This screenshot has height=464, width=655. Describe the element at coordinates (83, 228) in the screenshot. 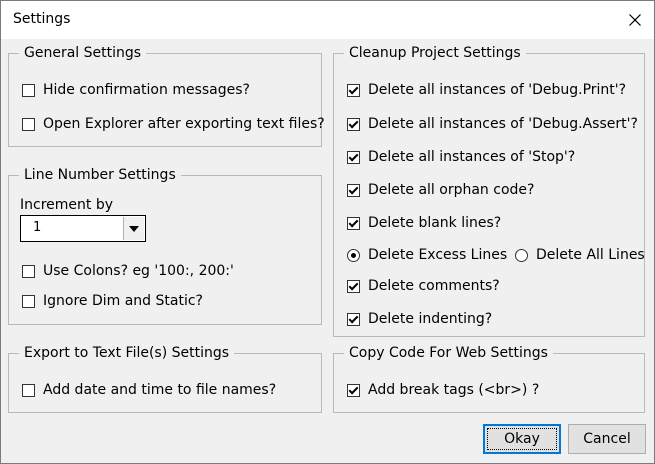

I see `increment-select: 1` at that location.